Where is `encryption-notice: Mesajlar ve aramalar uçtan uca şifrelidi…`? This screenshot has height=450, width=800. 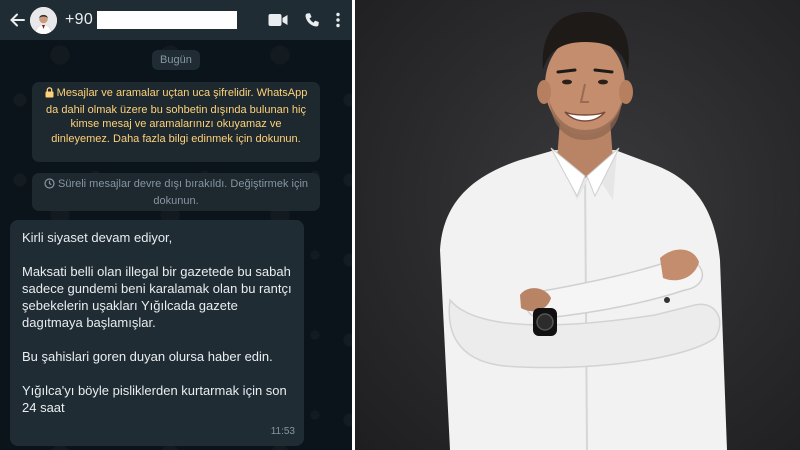
encryption-notice: Mesajlar ve aramalar uçtan uca şifrelidi… is located at coordinates (176, 122).